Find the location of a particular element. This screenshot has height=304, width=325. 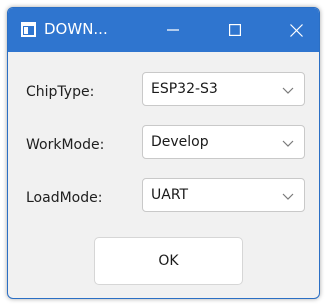

close-icon is located at coordinates (296, 30).